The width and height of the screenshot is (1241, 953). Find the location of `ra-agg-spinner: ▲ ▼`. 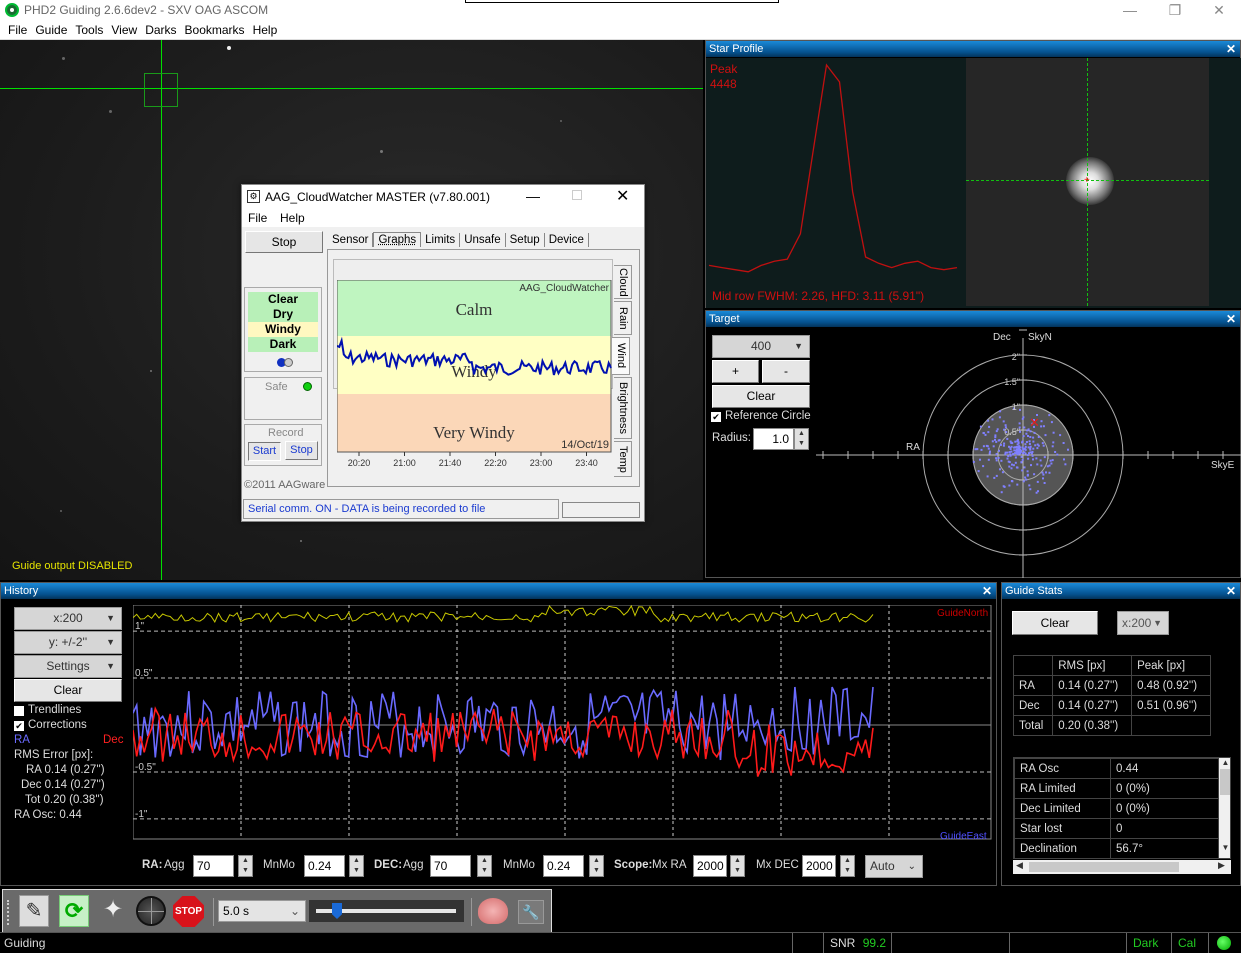

ra-agg-spinner: ▲ ▼ is located at coordinates (245, 866).